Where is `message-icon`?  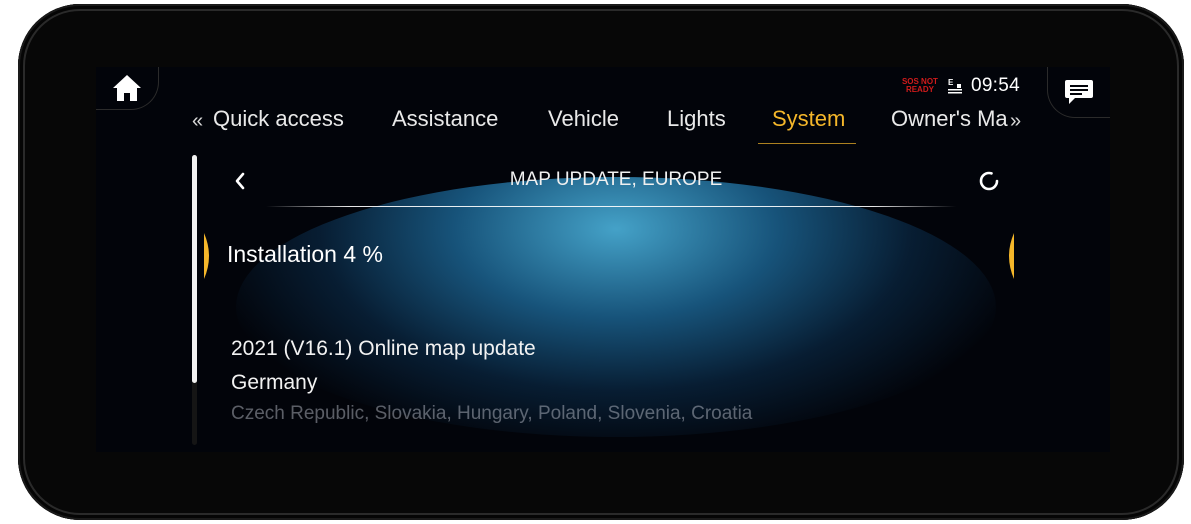
message-icon is located at coordinates (1079, 92).